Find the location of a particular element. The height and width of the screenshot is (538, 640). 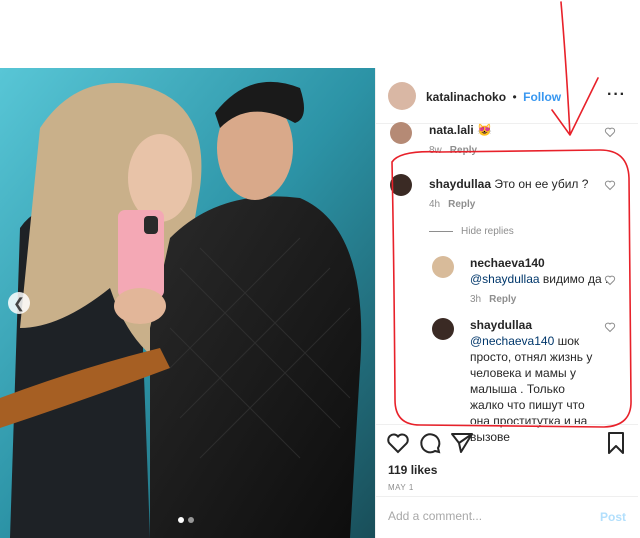

reply-mention: @shaydullaa is located at coordinates (505, 279).